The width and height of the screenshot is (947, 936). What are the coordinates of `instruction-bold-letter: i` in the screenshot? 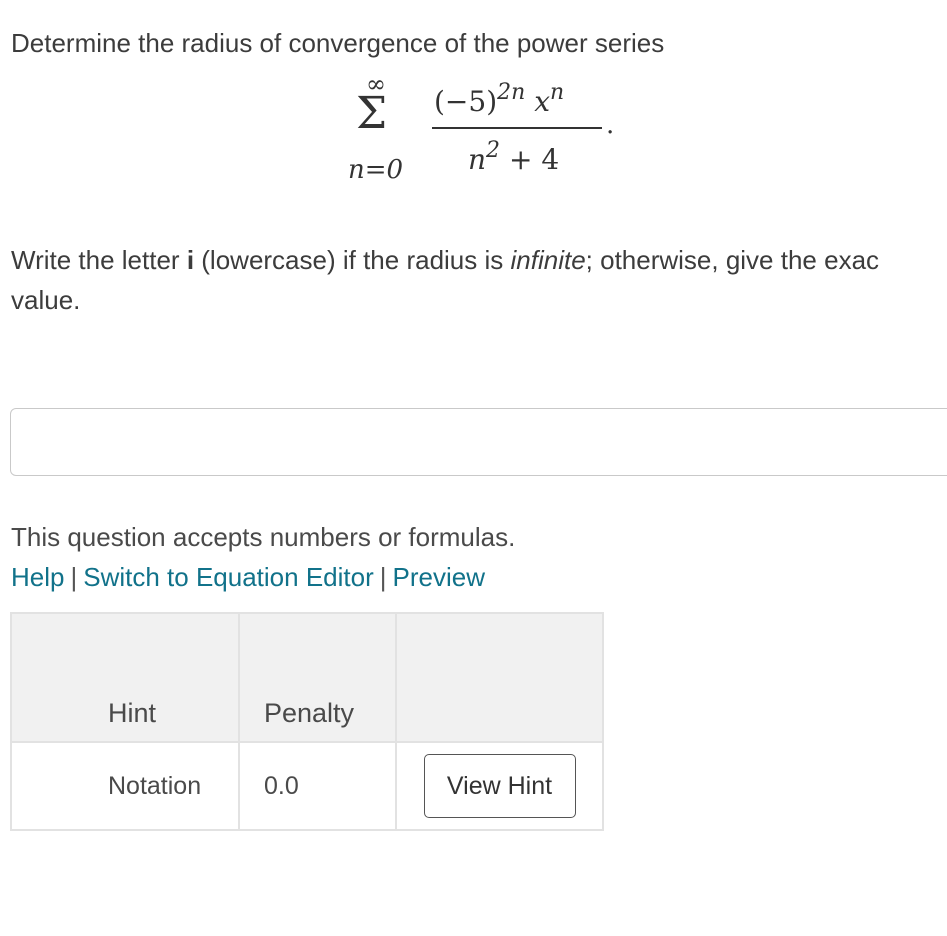 It's located at (190, 260).